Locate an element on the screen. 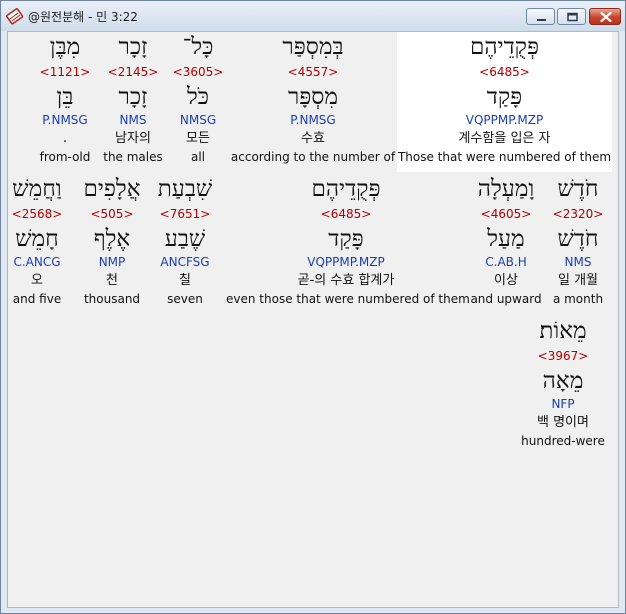  korean-gloss: 오 is located at coordinates (37, 280).